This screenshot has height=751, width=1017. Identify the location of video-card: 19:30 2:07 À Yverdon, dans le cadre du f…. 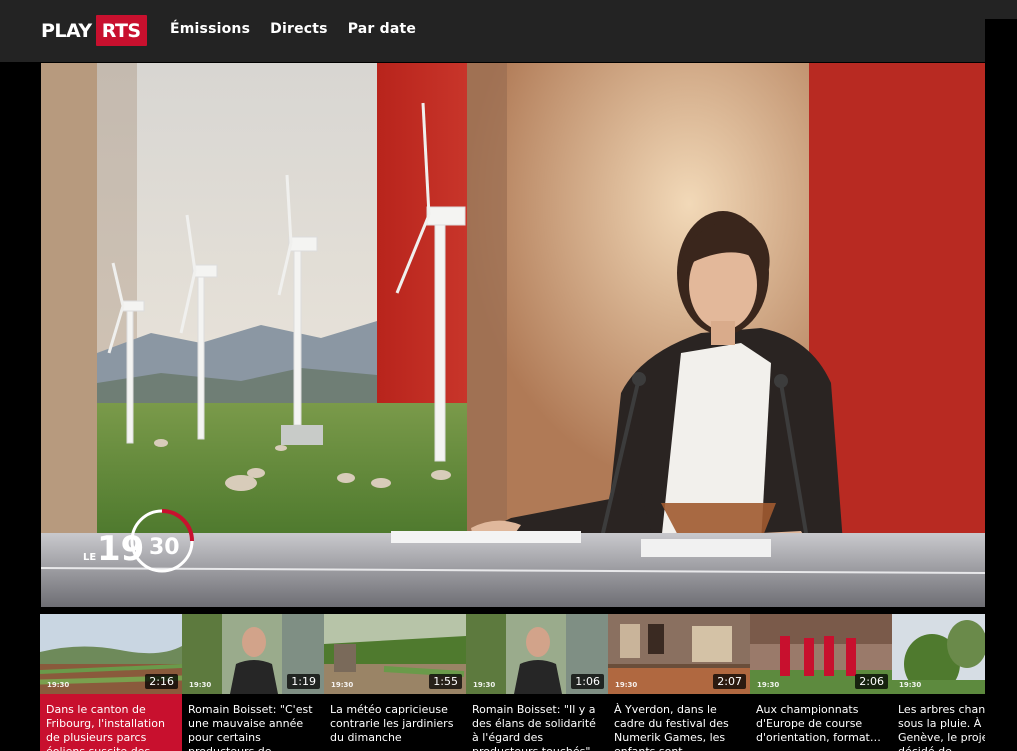
(679, 682).